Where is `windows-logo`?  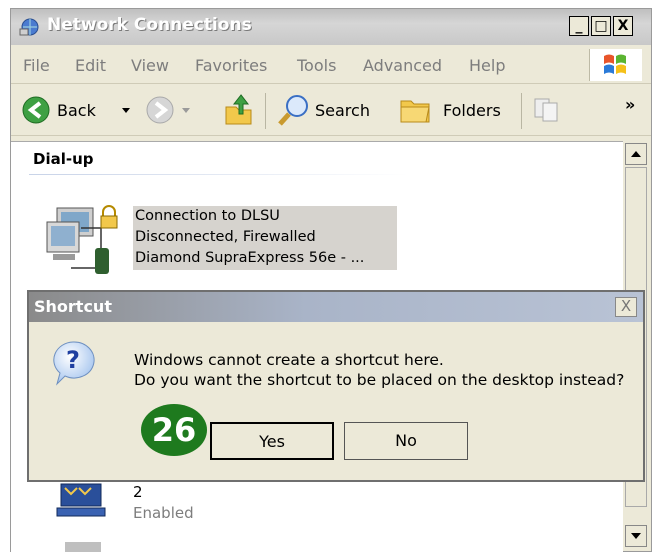 windows-logo is located at coordinates (615, 65).